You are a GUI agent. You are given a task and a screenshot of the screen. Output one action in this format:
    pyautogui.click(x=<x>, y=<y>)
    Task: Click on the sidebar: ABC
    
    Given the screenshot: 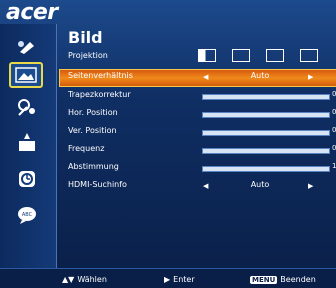 What is the action you would take?
    pyautogui.click(x=28, y=146)
    